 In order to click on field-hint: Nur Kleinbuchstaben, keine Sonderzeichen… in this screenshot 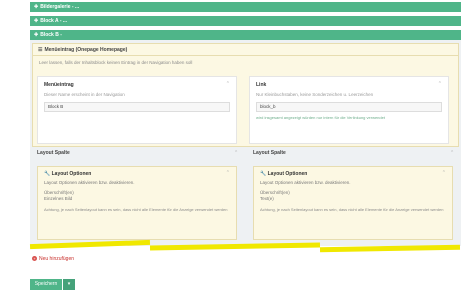, I will do `click(315, 94)`.